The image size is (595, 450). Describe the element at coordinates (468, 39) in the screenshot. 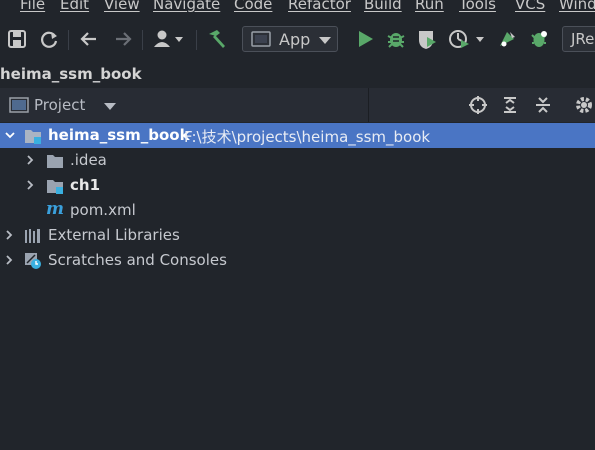

I see `profile-icon` at that location.